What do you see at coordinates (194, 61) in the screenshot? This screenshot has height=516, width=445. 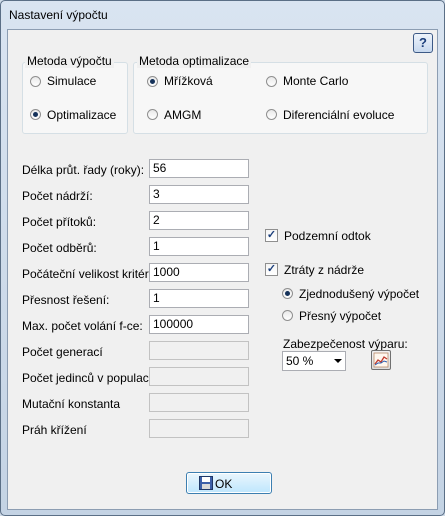 I see `optim-group-legend: Metoda optimalizace` at bounding box center [194, 61].